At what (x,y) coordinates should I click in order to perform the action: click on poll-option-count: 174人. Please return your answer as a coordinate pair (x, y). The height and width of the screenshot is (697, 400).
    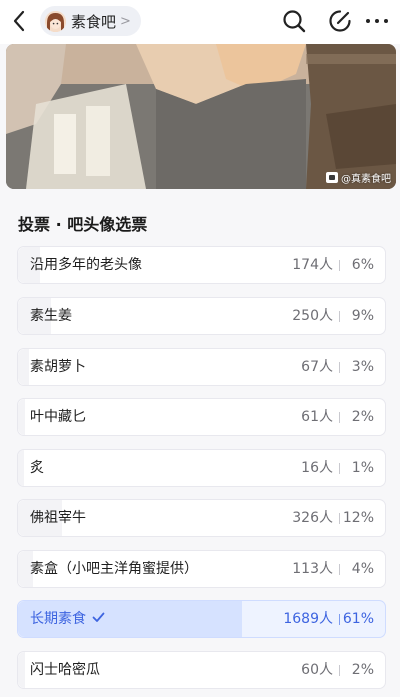
    Looking at the image, I should click on (312, 265).